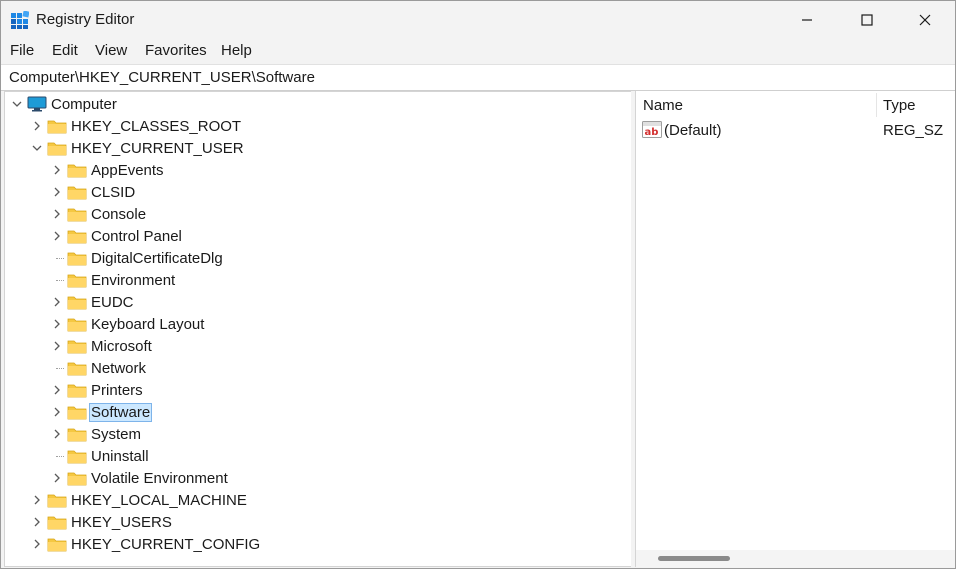  I want to click on horizontal-scrollbar, so click(795, 558).